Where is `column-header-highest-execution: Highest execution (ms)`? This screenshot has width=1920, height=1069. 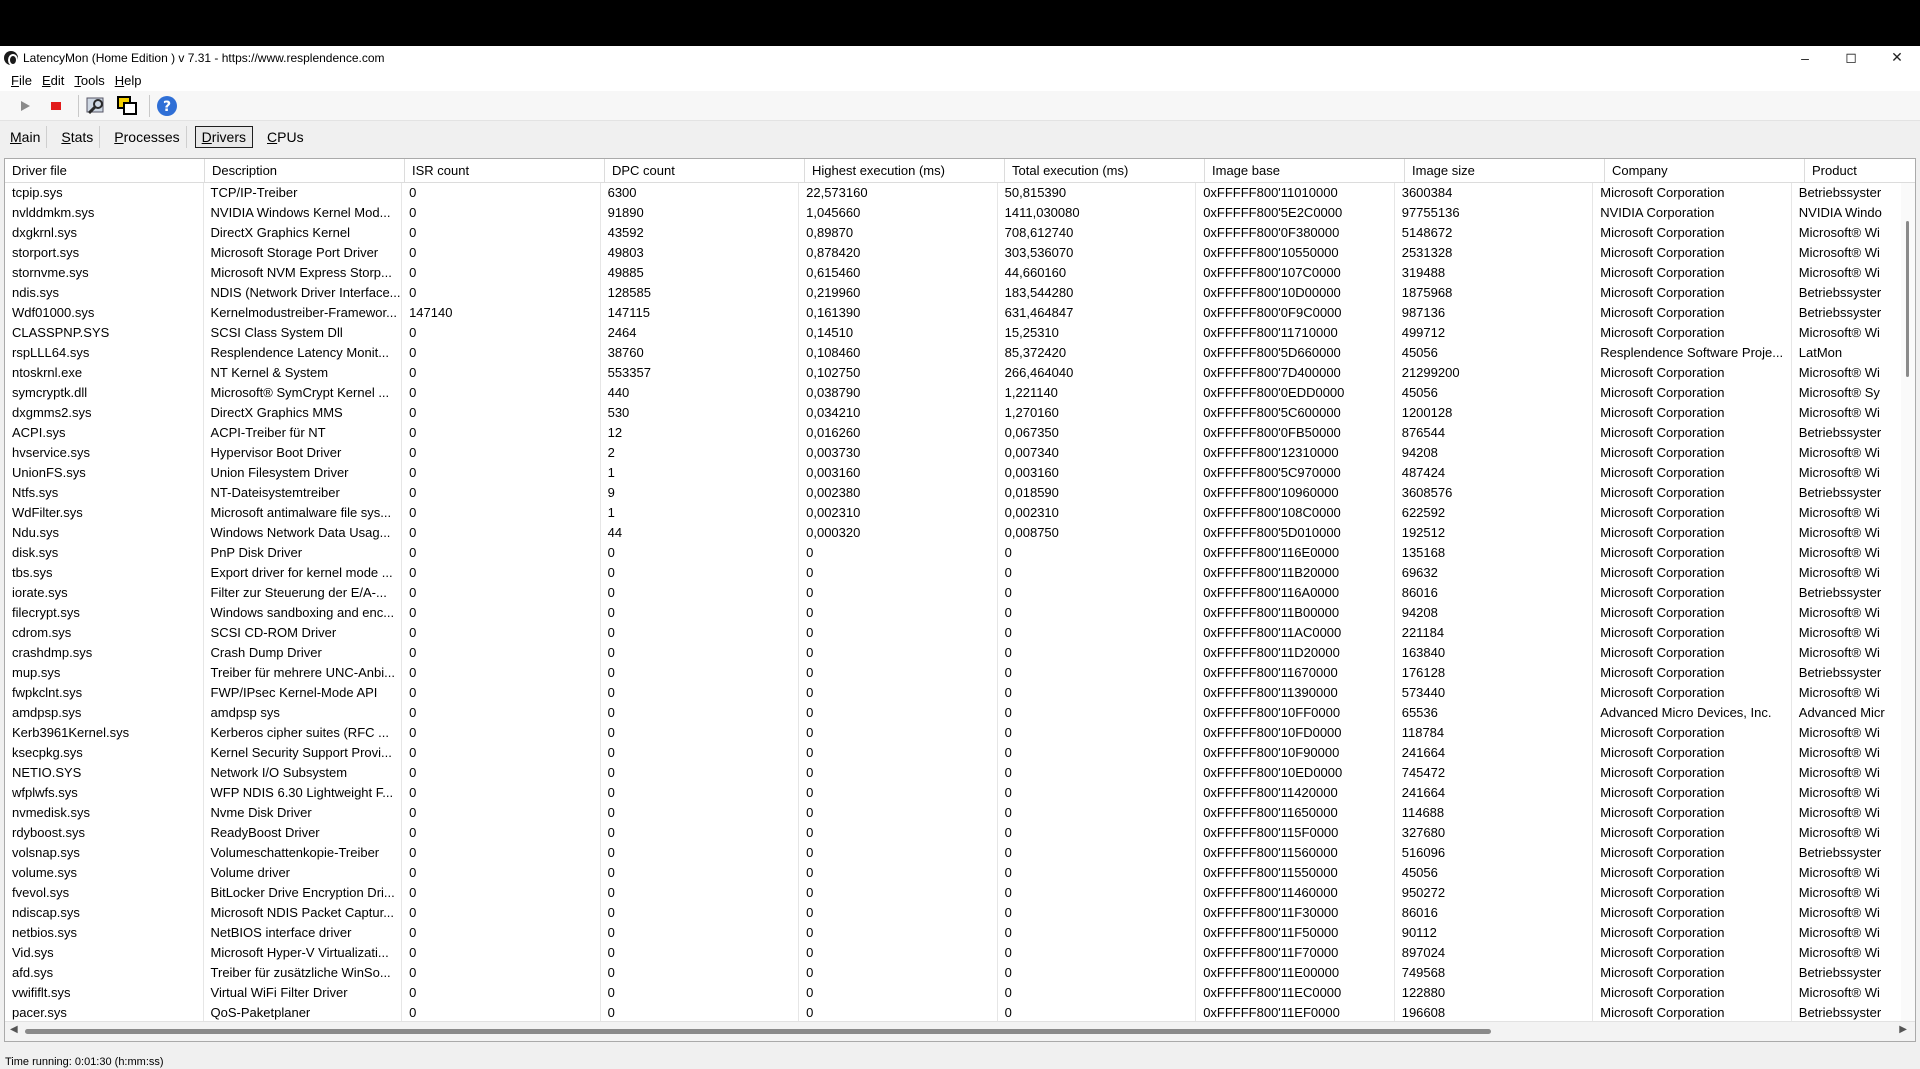 column-header-highest-execution: Highest execution (ms) is located at coordinates (905, 171).